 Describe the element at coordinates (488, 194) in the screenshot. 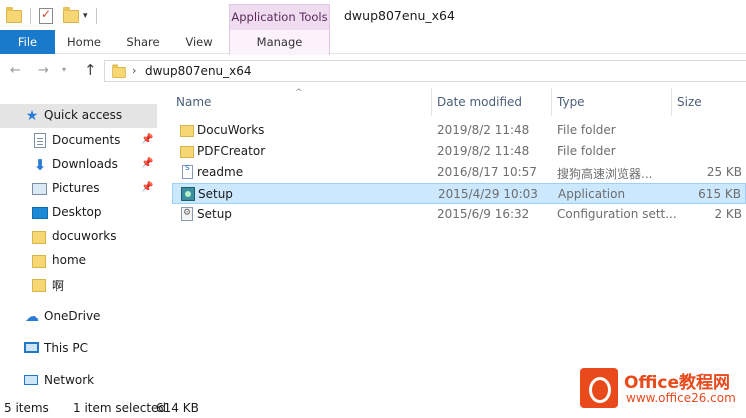

I see `file-date: 2015/4/29 10:03` at that location.